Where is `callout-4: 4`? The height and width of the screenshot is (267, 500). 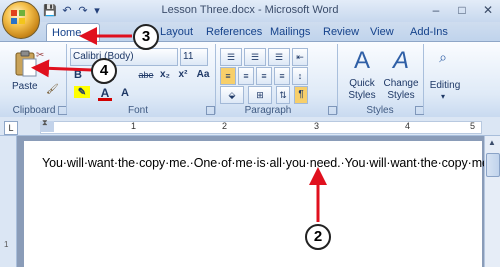
callout-4: 4 is located at coordinates (104, 71).